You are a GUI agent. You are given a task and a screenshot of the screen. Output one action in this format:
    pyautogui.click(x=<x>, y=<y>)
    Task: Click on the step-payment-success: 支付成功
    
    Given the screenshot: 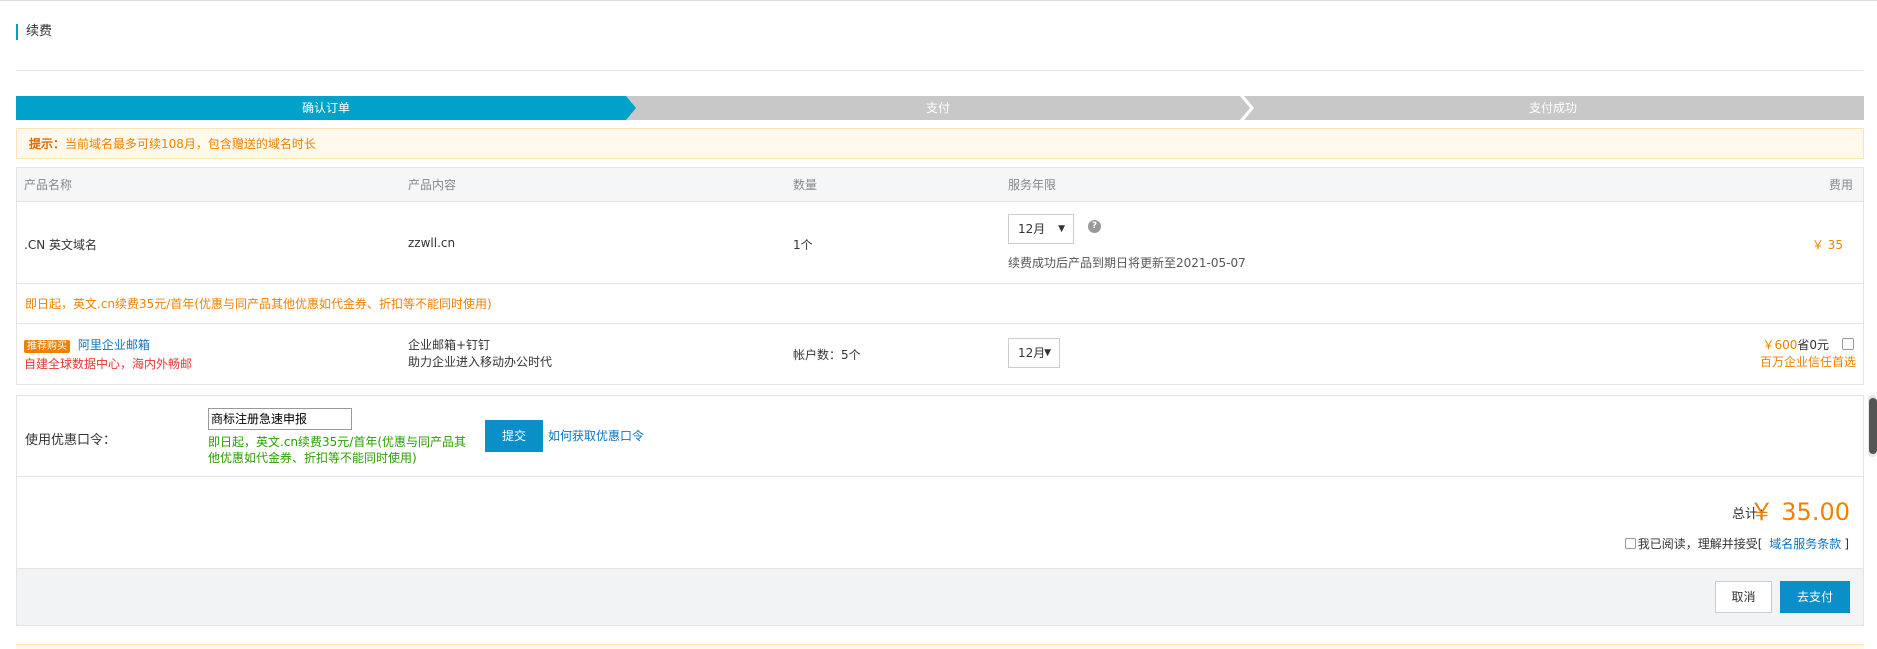 What is the action you would take?
    pyautogui.click(x=1553, y=108)
    